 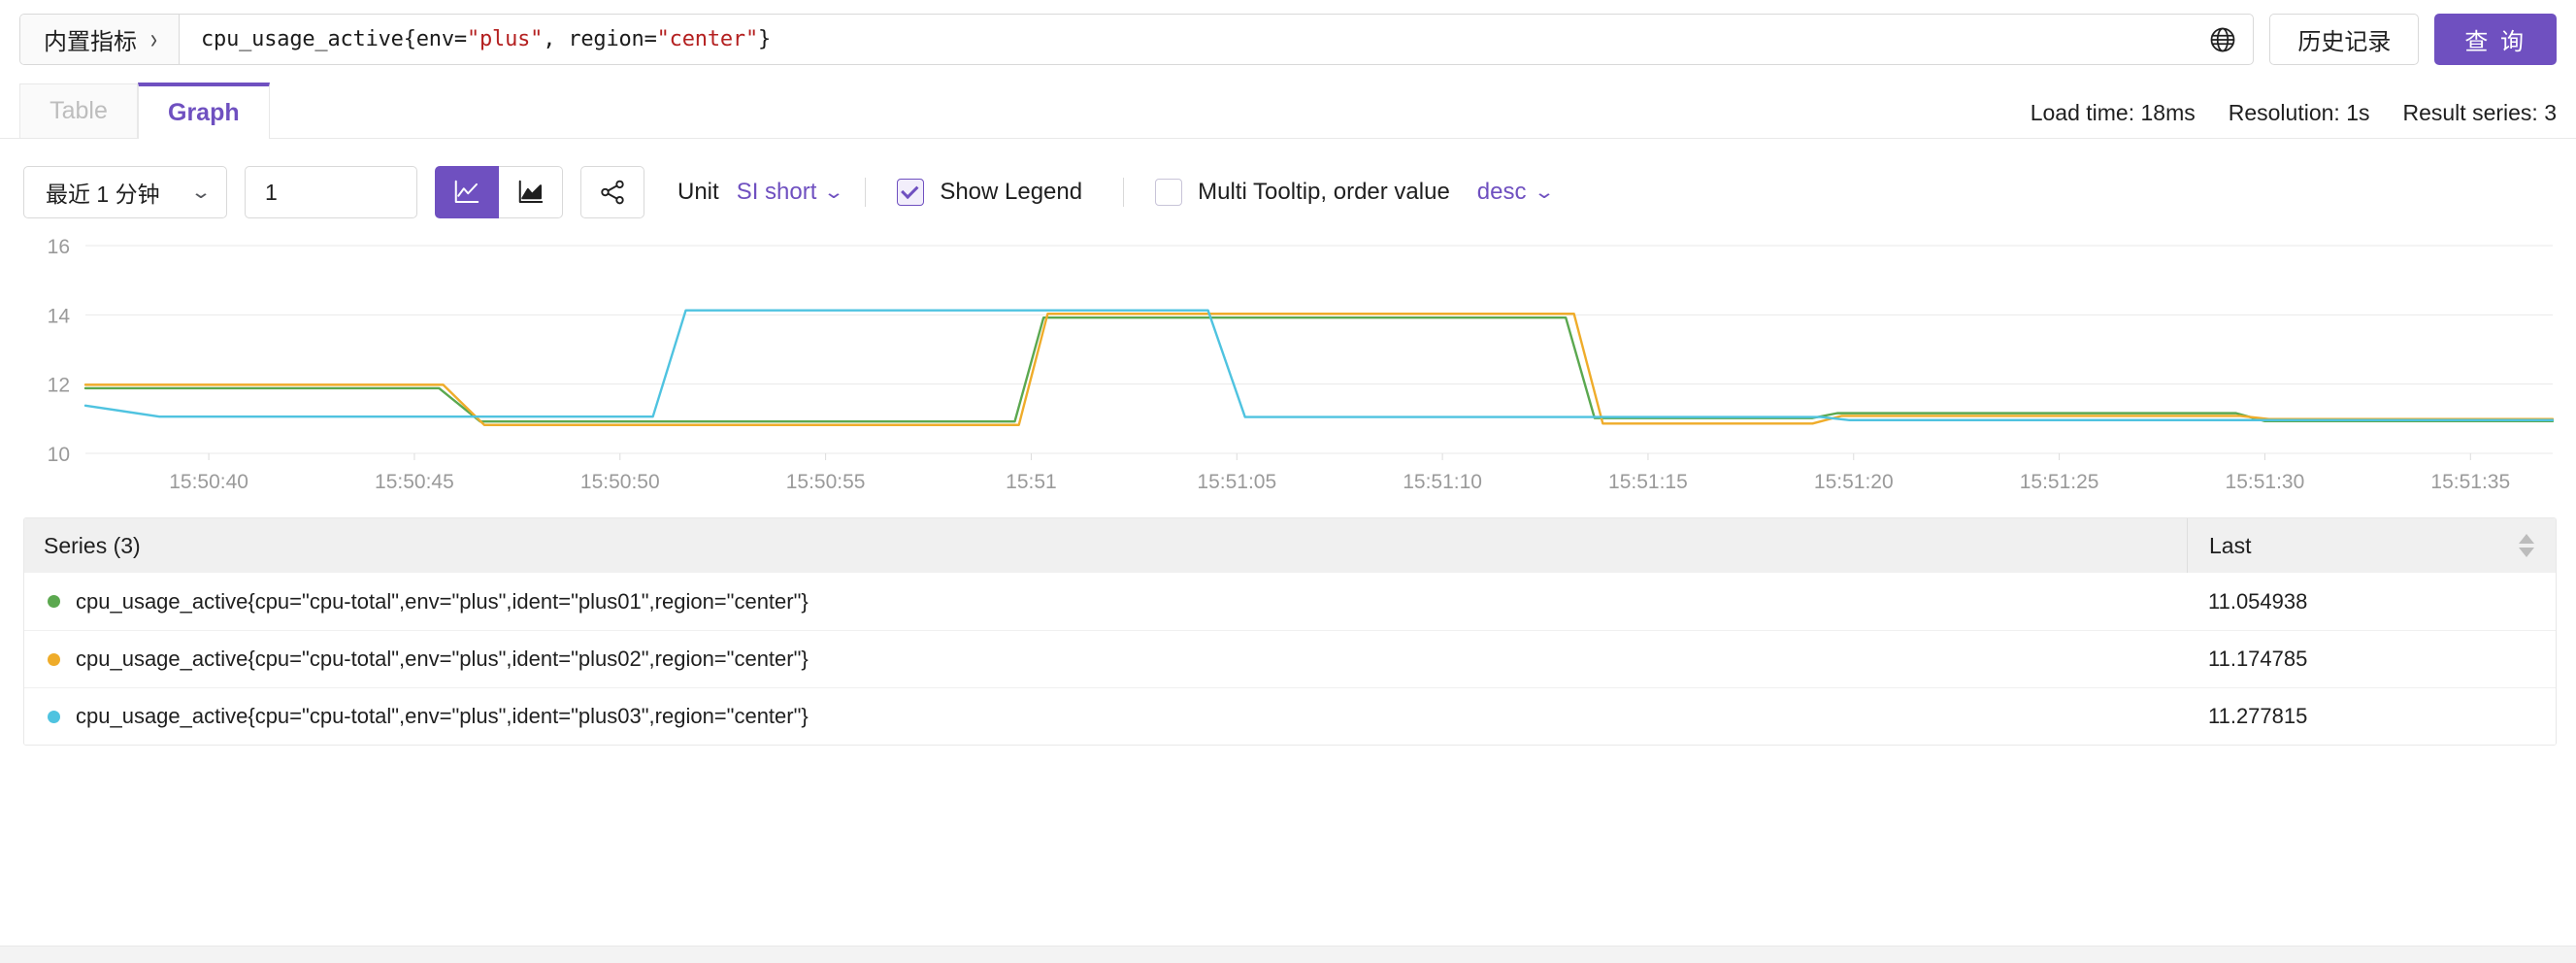 I want to click on legend-last-value: 11.174785, so click(x=2258, y=659).